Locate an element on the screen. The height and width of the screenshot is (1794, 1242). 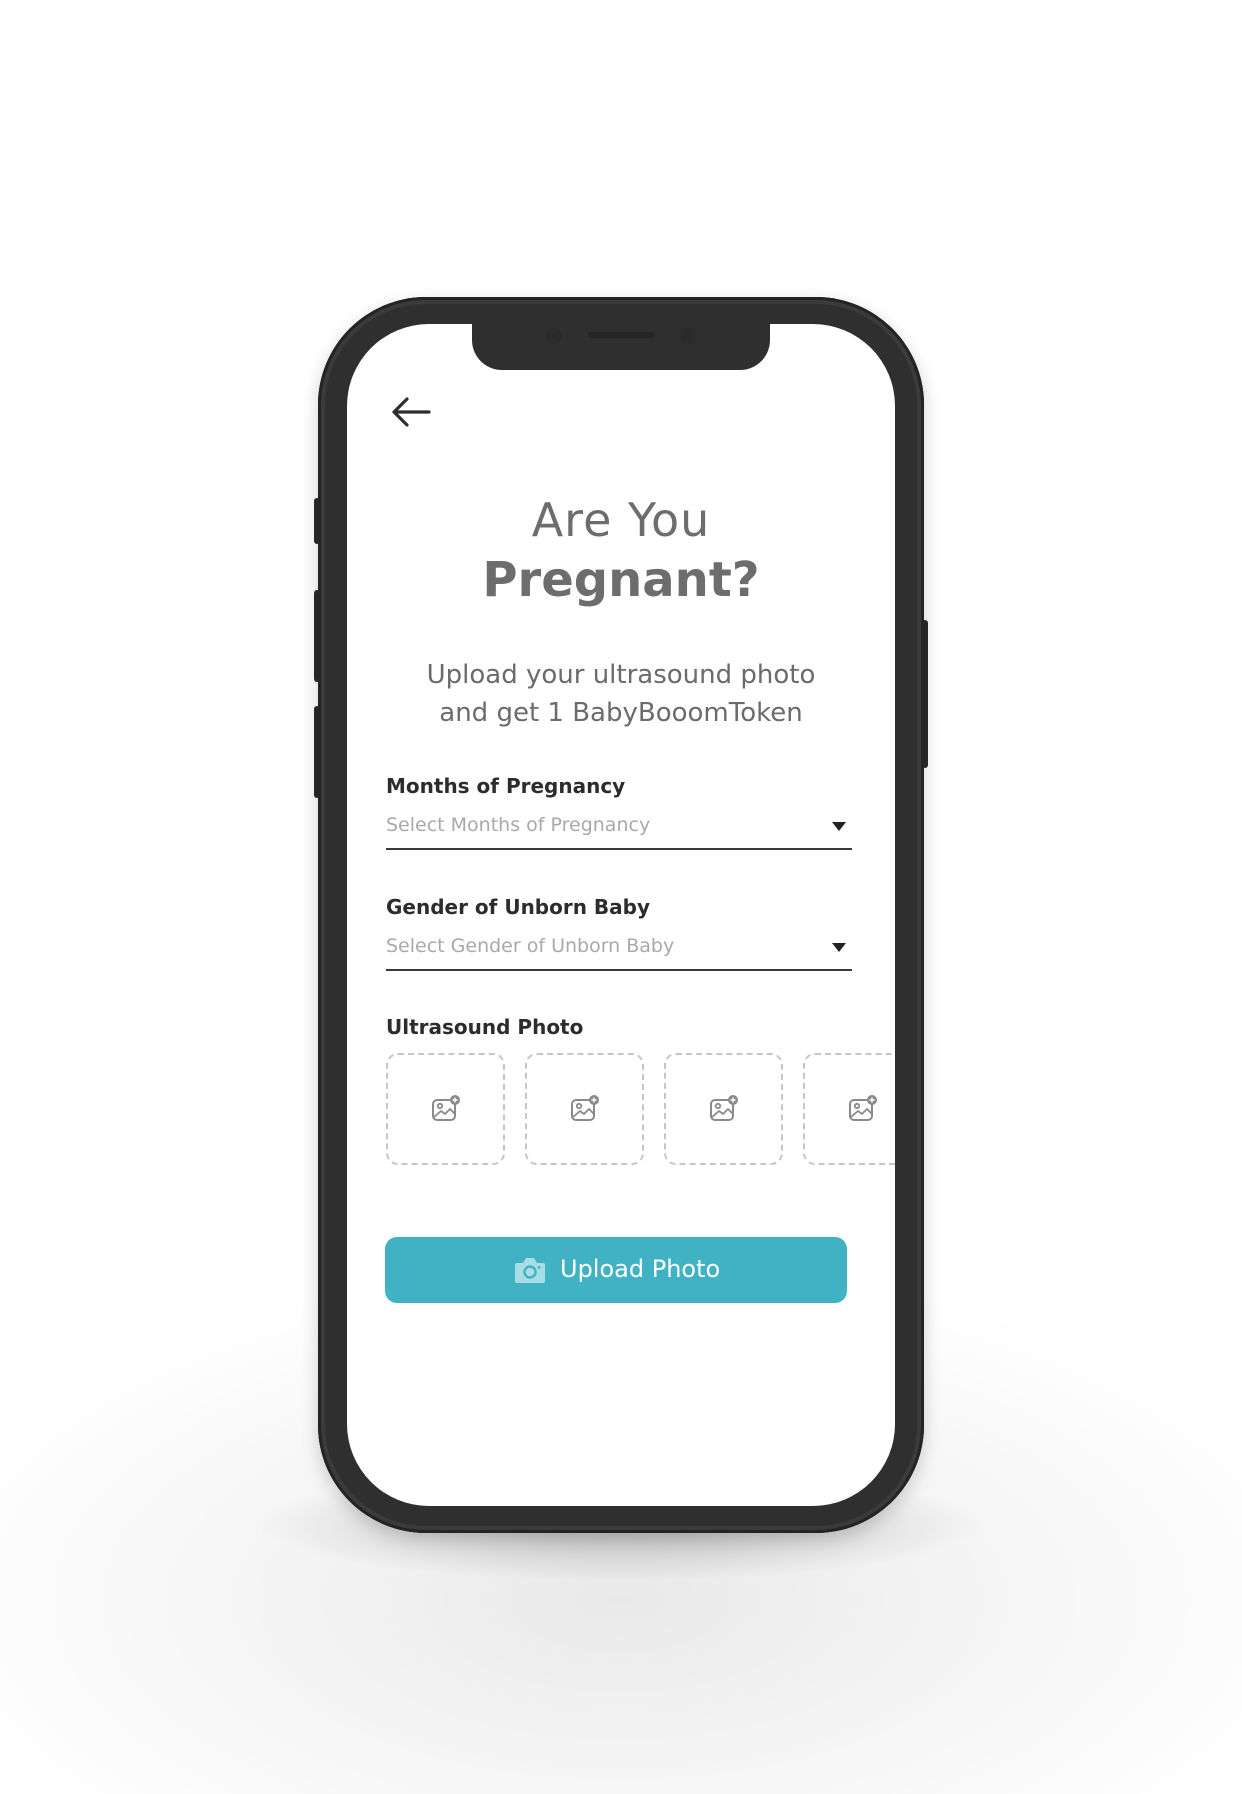
page-title-line-1: Are You is located at coordinates (621, 520).